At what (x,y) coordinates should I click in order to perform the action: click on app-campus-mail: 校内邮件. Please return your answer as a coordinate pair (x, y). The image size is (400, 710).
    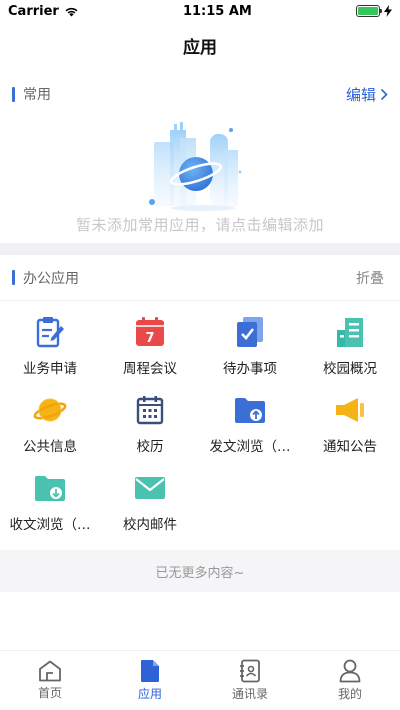
    Looking at the image, I should click on (150, 510).